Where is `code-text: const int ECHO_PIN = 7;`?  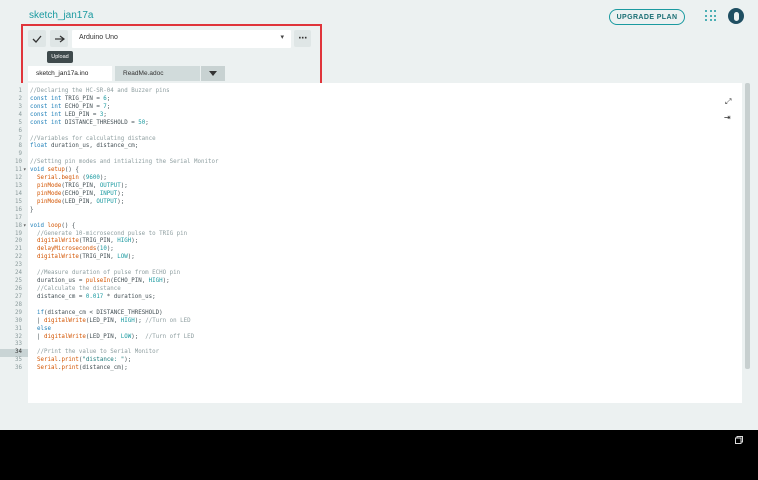 code-text: const int ECHO_PIN = 7; is located at coordinates (70, 106).